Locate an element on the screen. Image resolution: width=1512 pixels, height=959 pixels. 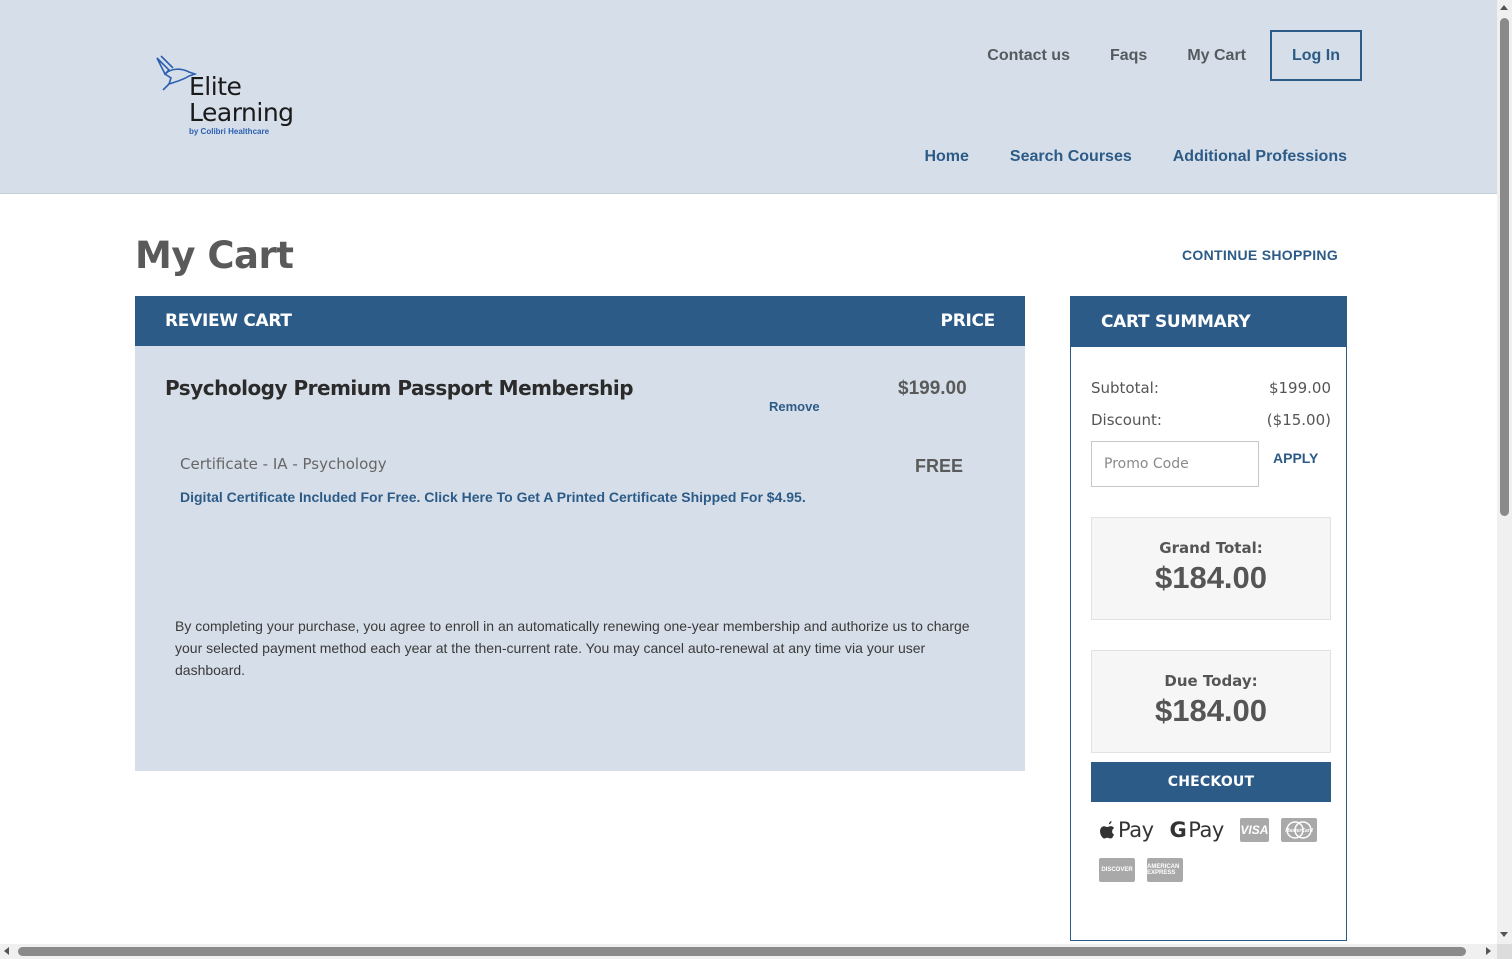
scrollbar-corner is located at coordinates (1504, 951).